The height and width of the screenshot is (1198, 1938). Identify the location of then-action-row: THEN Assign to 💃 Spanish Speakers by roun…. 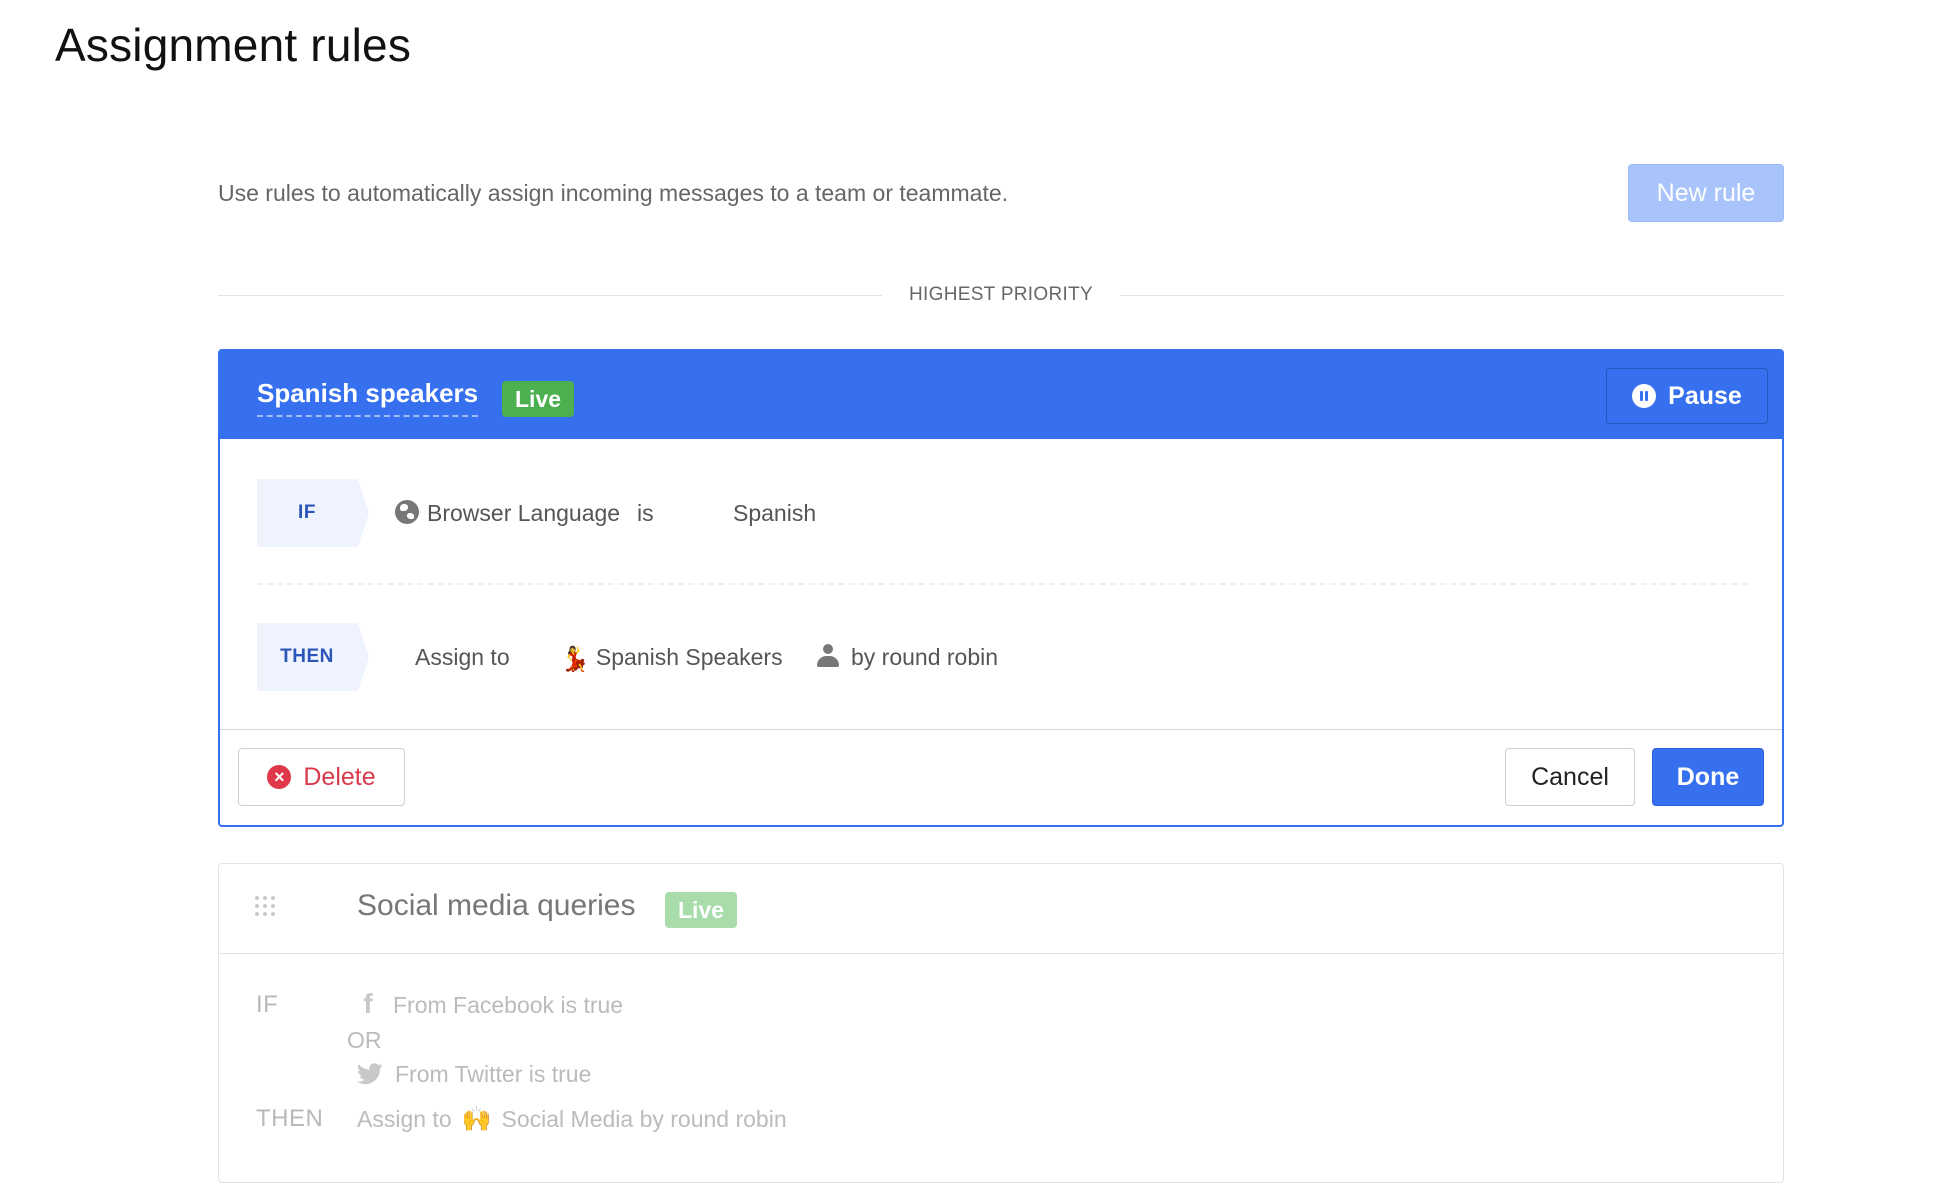
(1002, 657).